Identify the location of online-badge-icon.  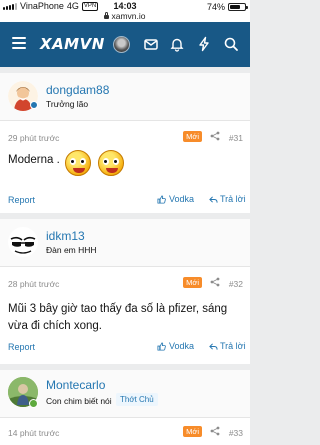
(34, 105).